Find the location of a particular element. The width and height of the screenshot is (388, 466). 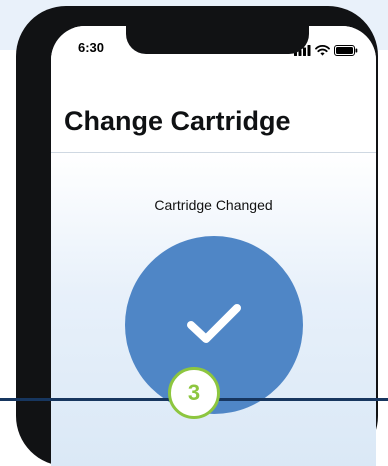

phone-notch is located at coordinates (217, 40).